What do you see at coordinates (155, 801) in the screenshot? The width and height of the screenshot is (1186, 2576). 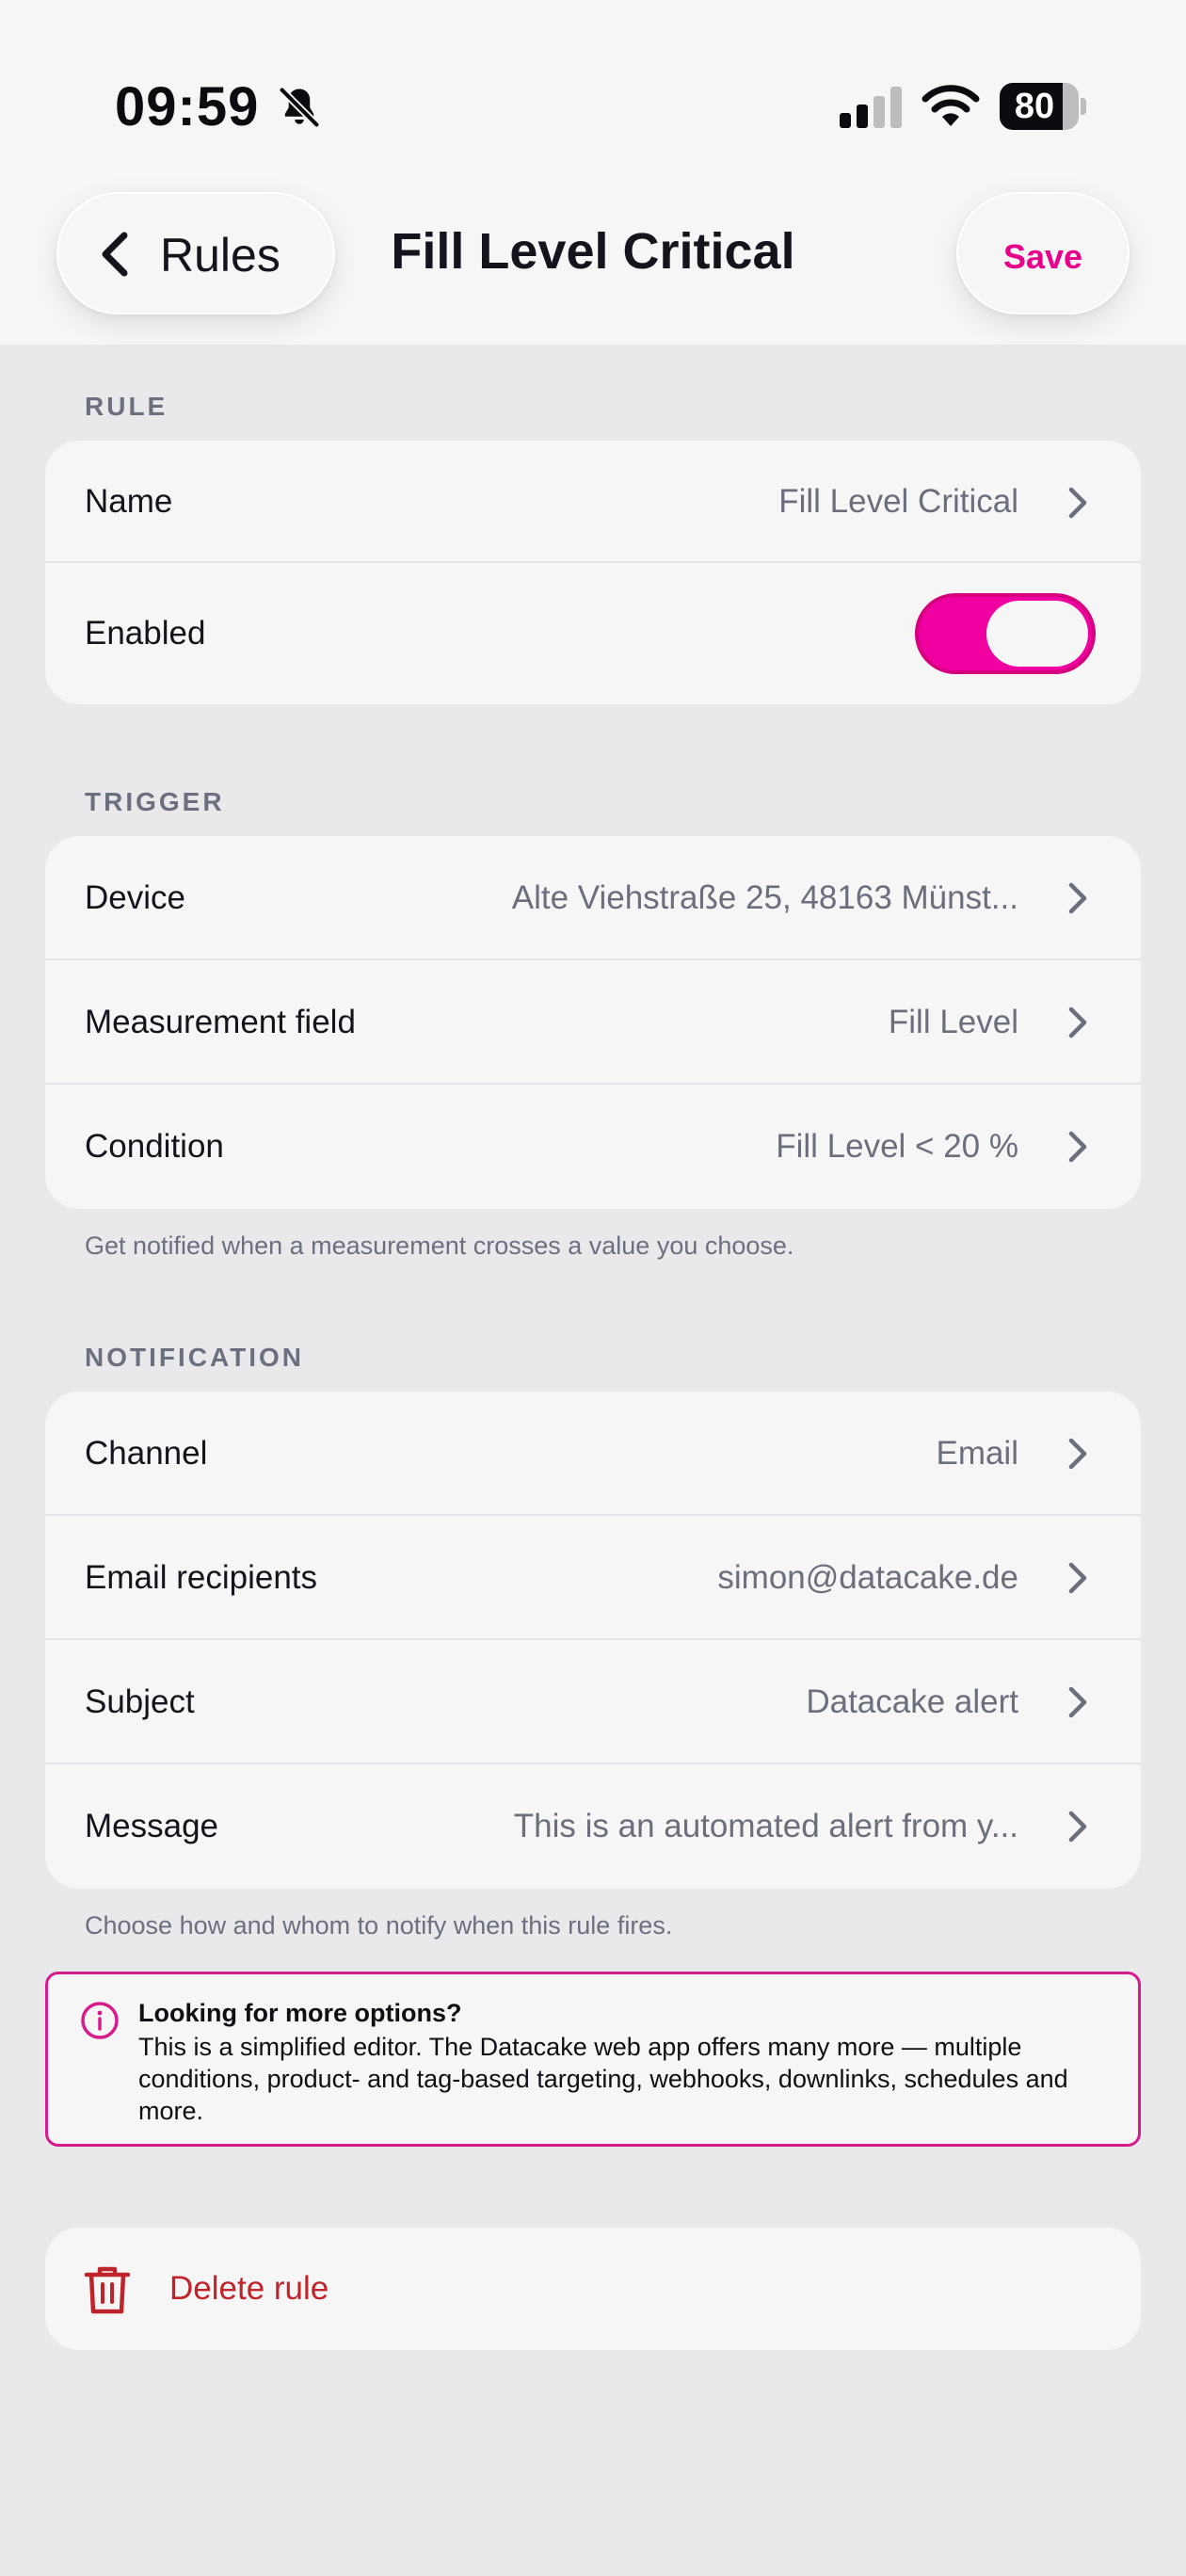 I see `section-label-trigger: TRIGGER` at bounding box center [155, 801].